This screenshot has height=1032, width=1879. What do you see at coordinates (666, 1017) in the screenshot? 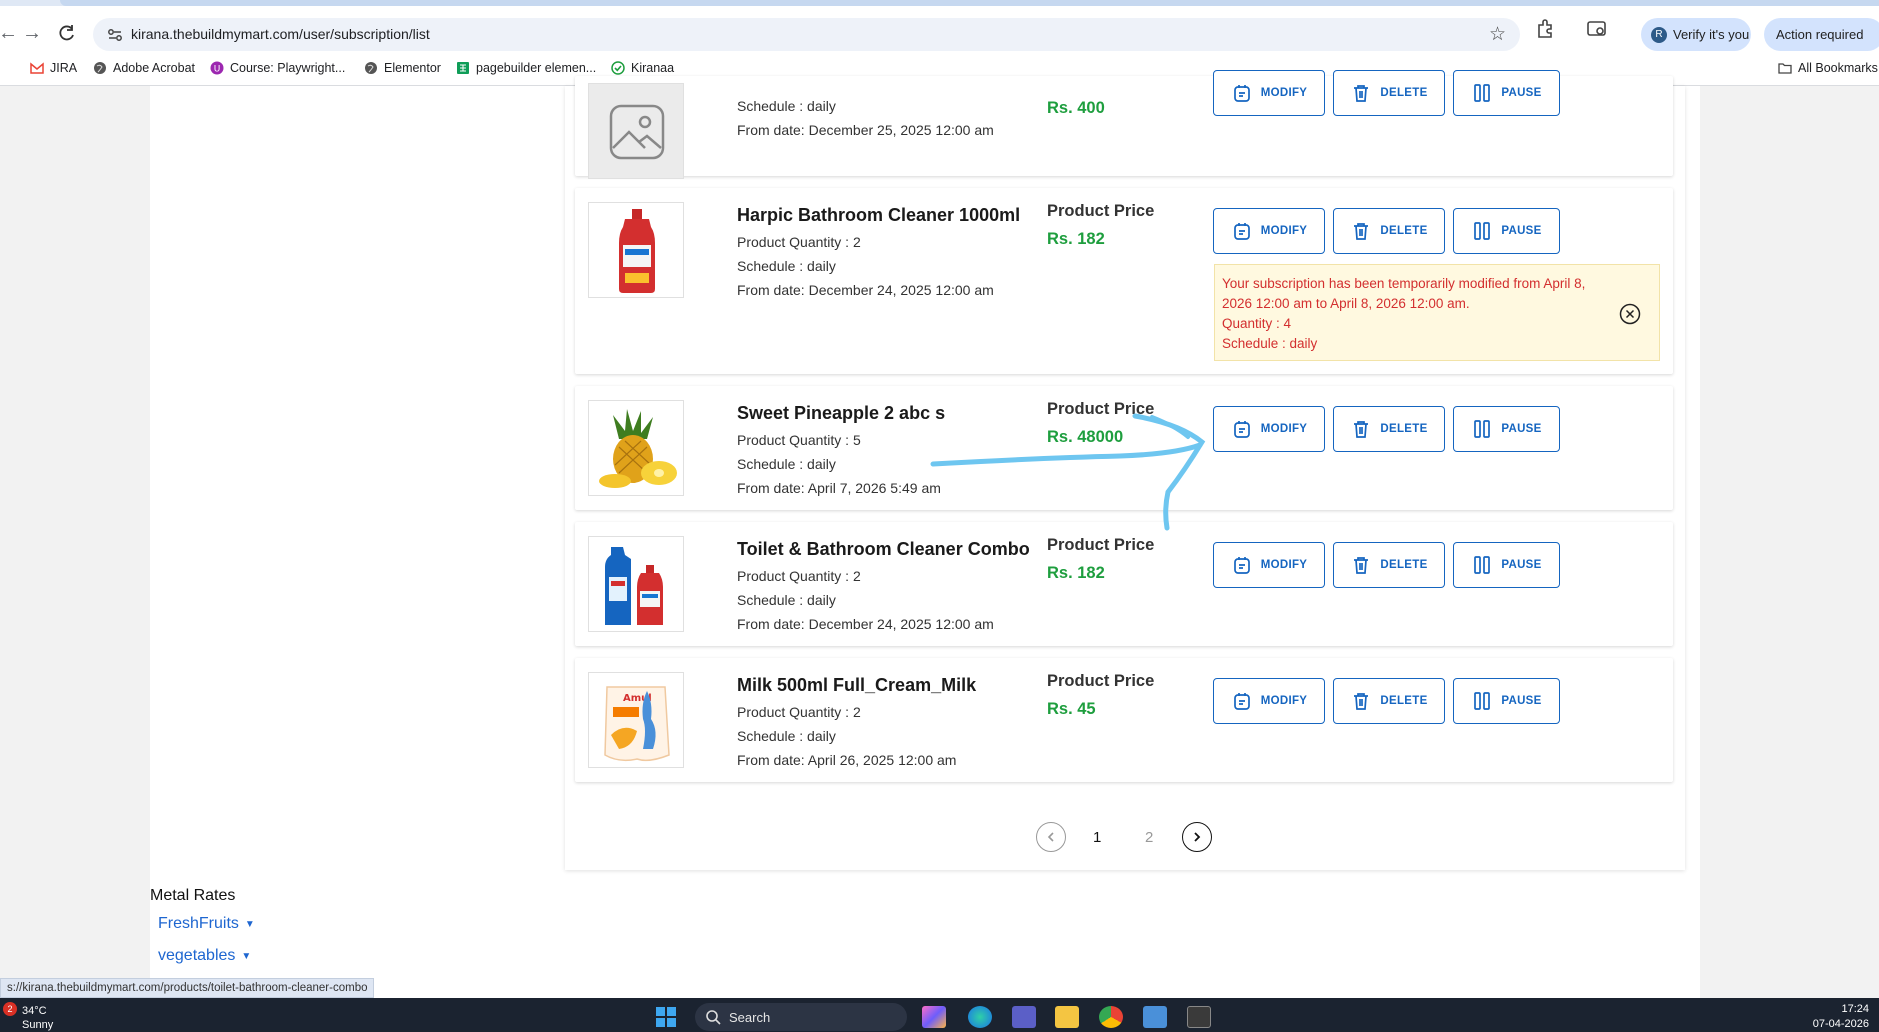
I see `windows-start-icon` at bounding box center [666, 1017].